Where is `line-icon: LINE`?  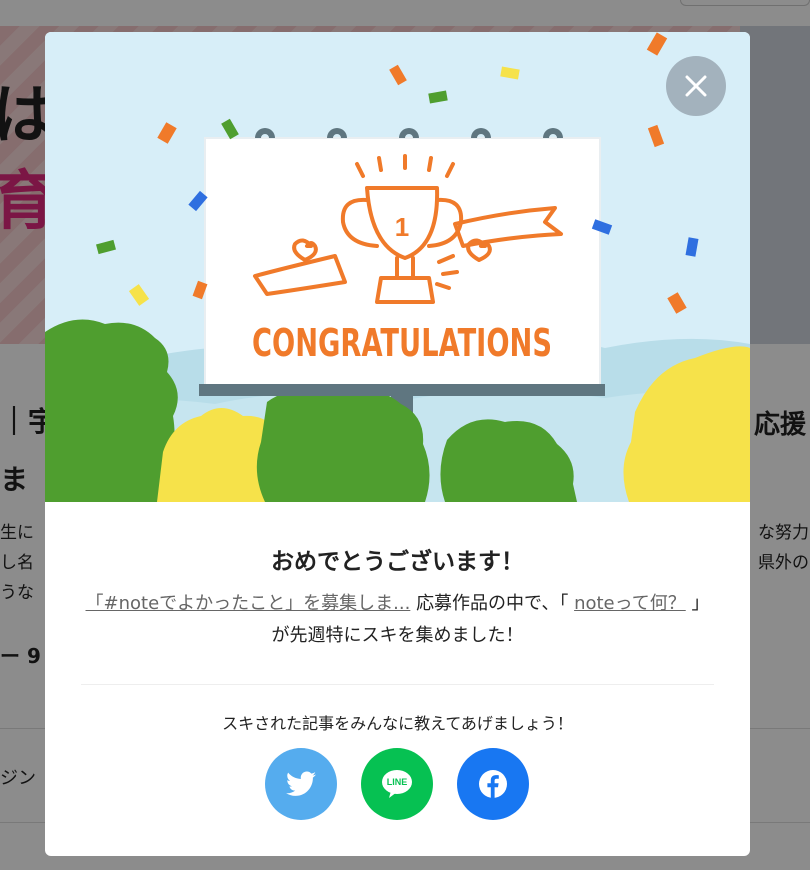
line-icon: LINE is located at coordinates (397, 784).